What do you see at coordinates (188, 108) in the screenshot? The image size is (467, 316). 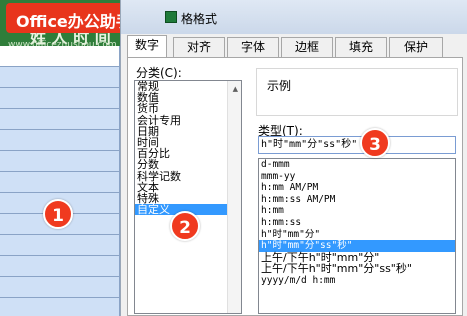 I see `category-item: 货币` at bounding box center [188, 108].